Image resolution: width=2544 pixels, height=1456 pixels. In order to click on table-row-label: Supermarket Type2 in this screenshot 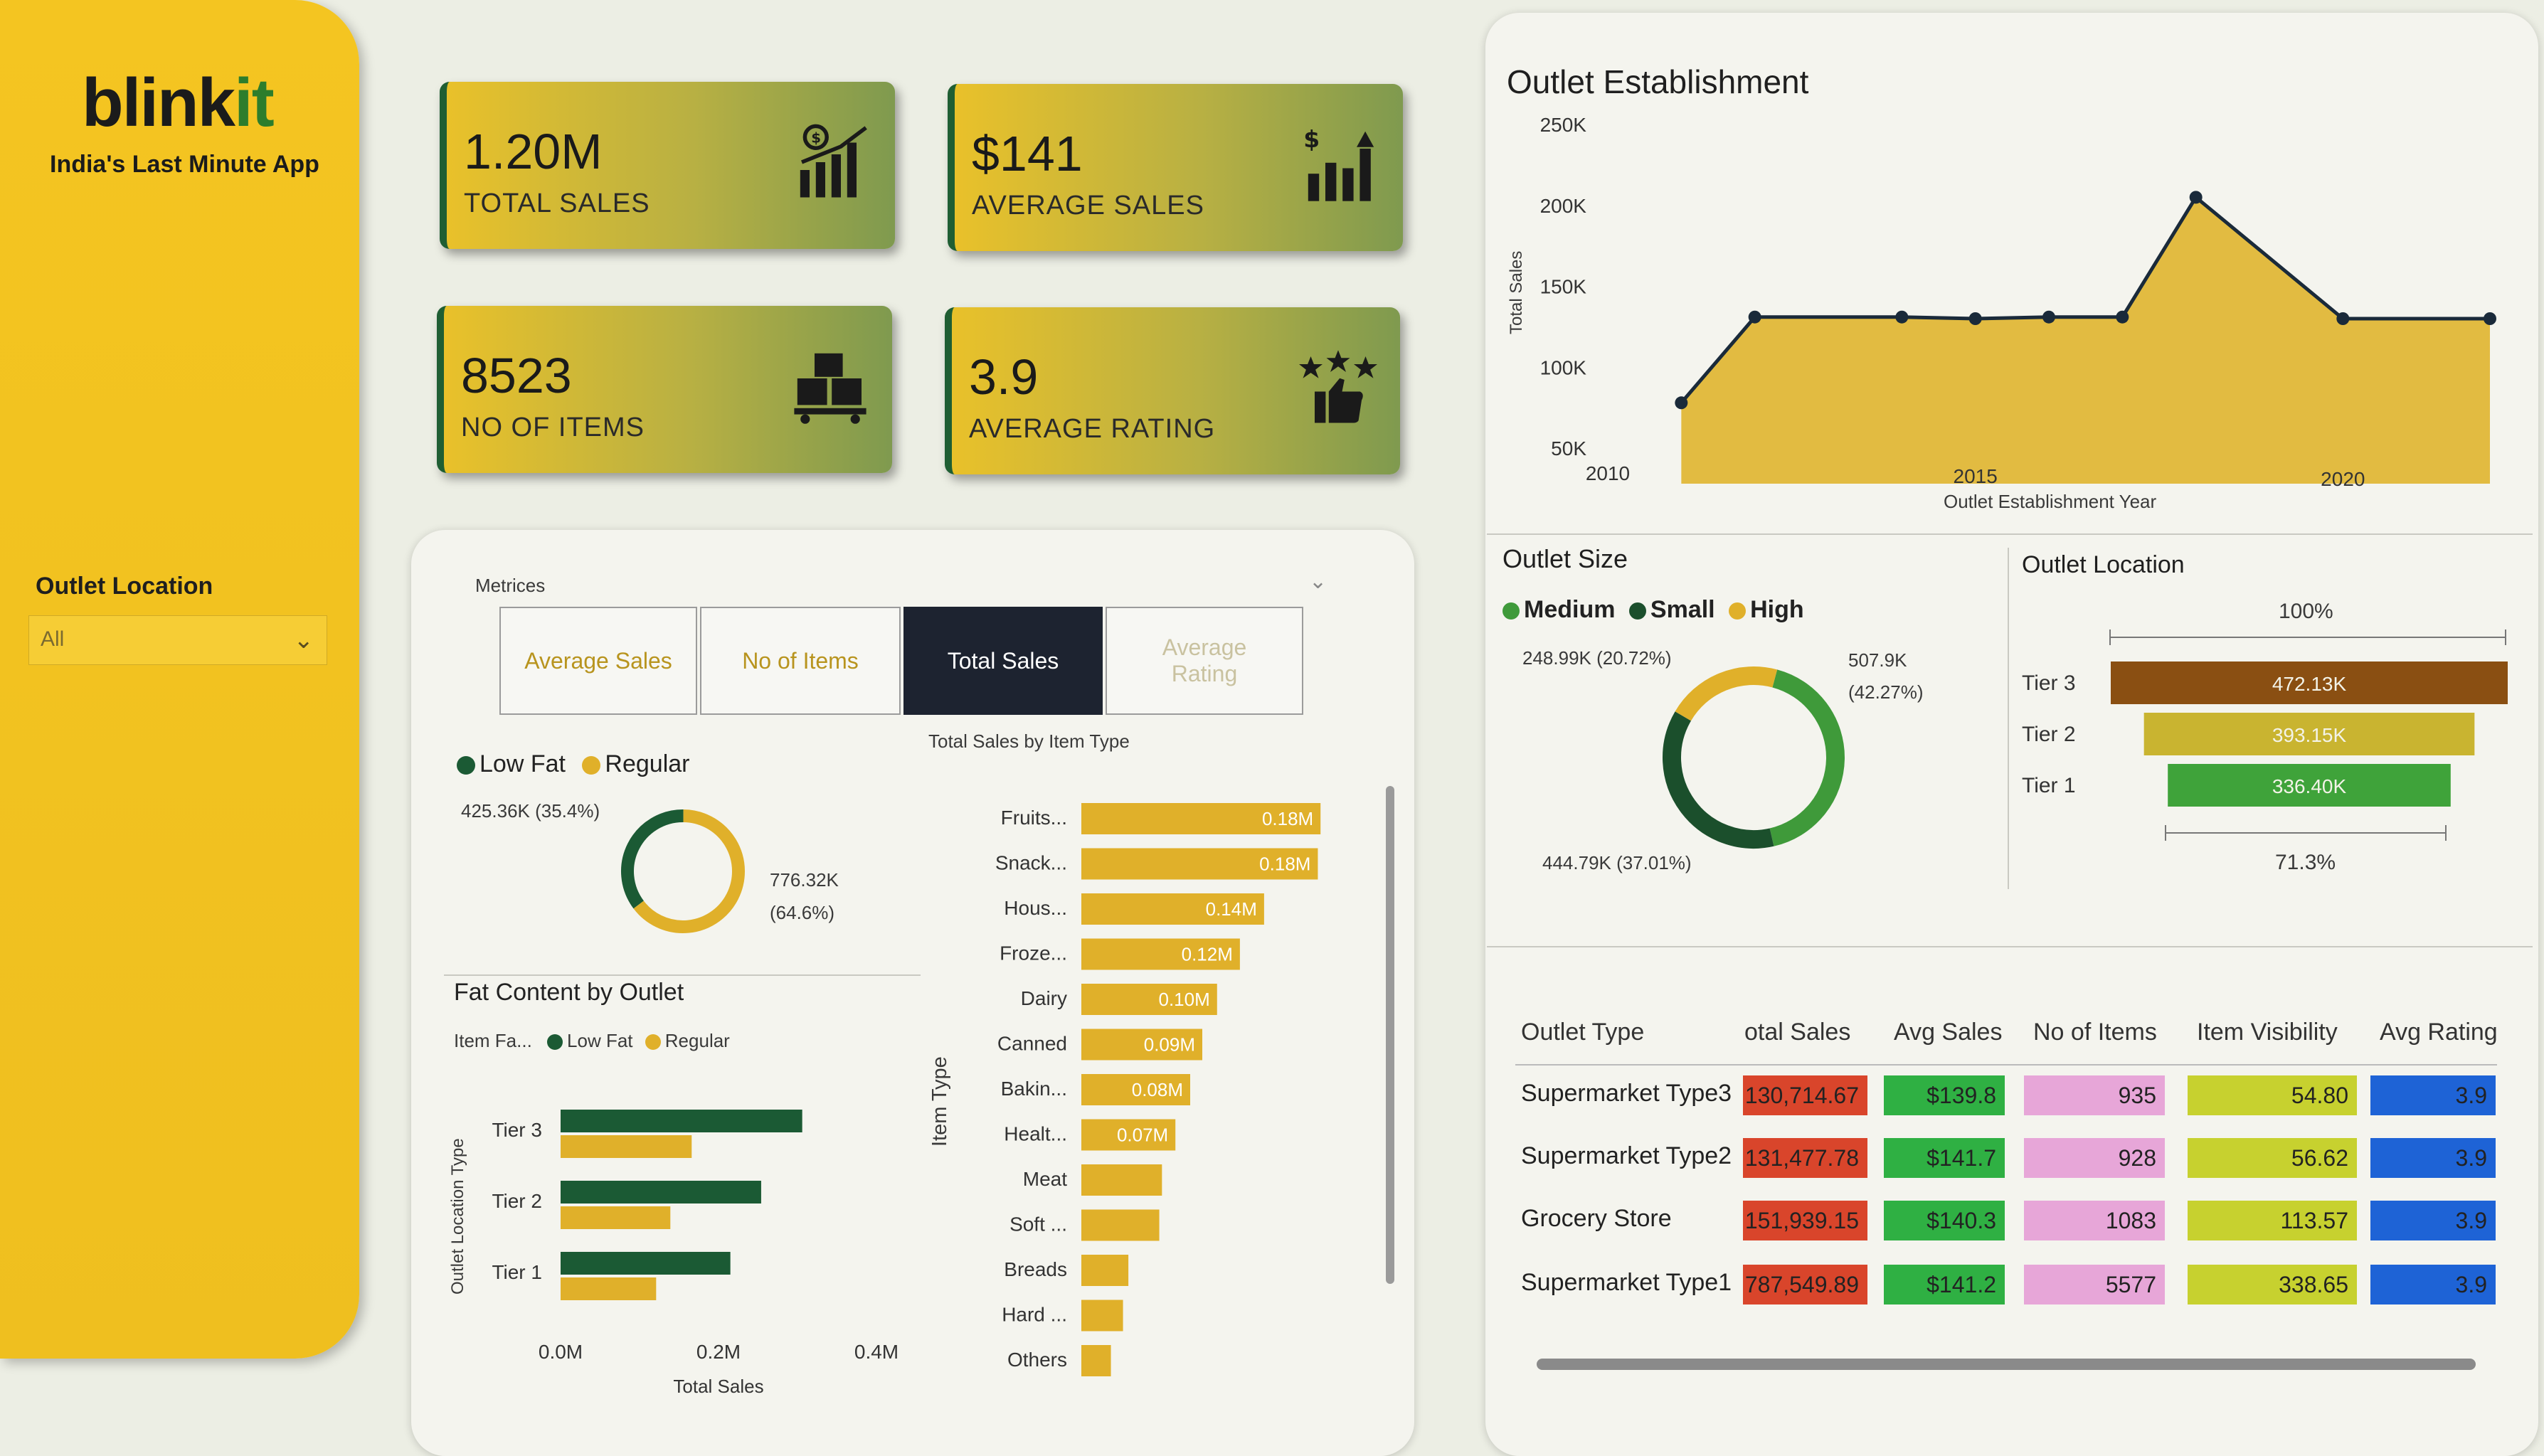, I will do `click(1626, 1155)`.